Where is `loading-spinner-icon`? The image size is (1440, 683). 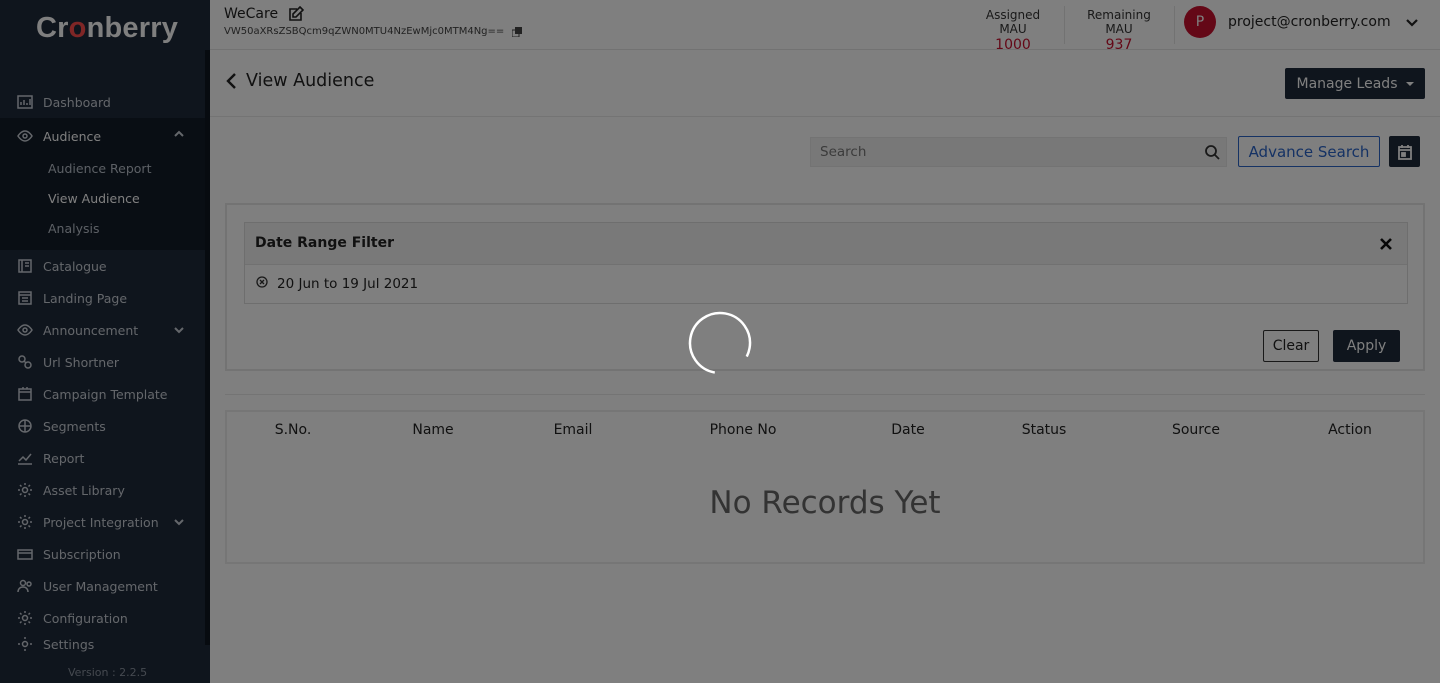
loading-spinner-icon is located at coordinates (720, 343).